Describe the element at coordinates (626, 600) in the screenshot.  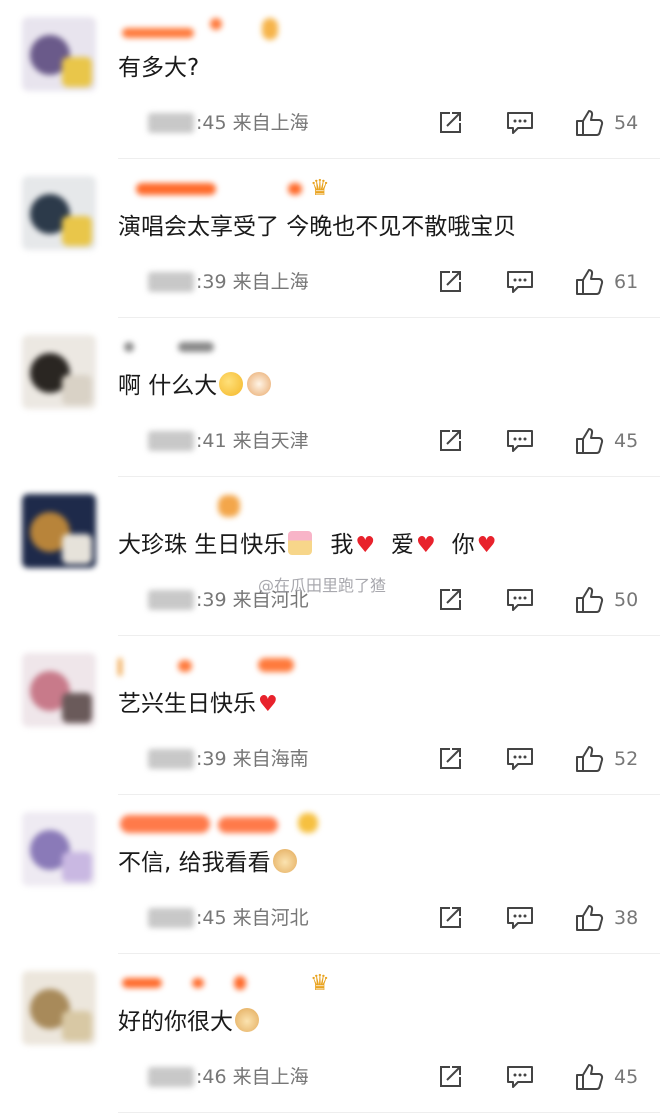
I see `like-count: 50` at that location.